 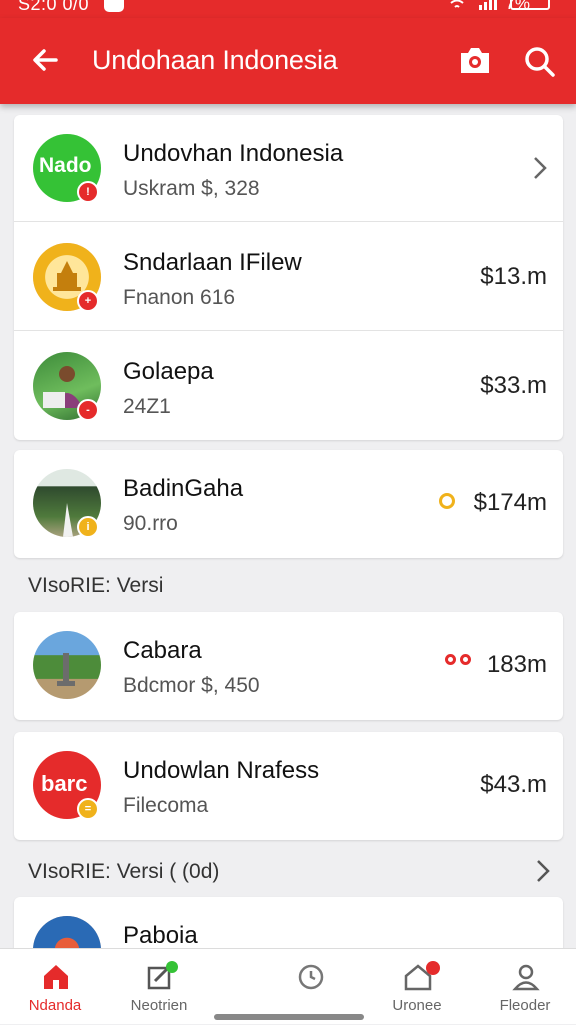 What do you see at coordinates (288, 986) in the screenshot?
I see `bottom-navigation: Ndanda Neotrien Uronee Fleoder` at bounding box center [288, 986].